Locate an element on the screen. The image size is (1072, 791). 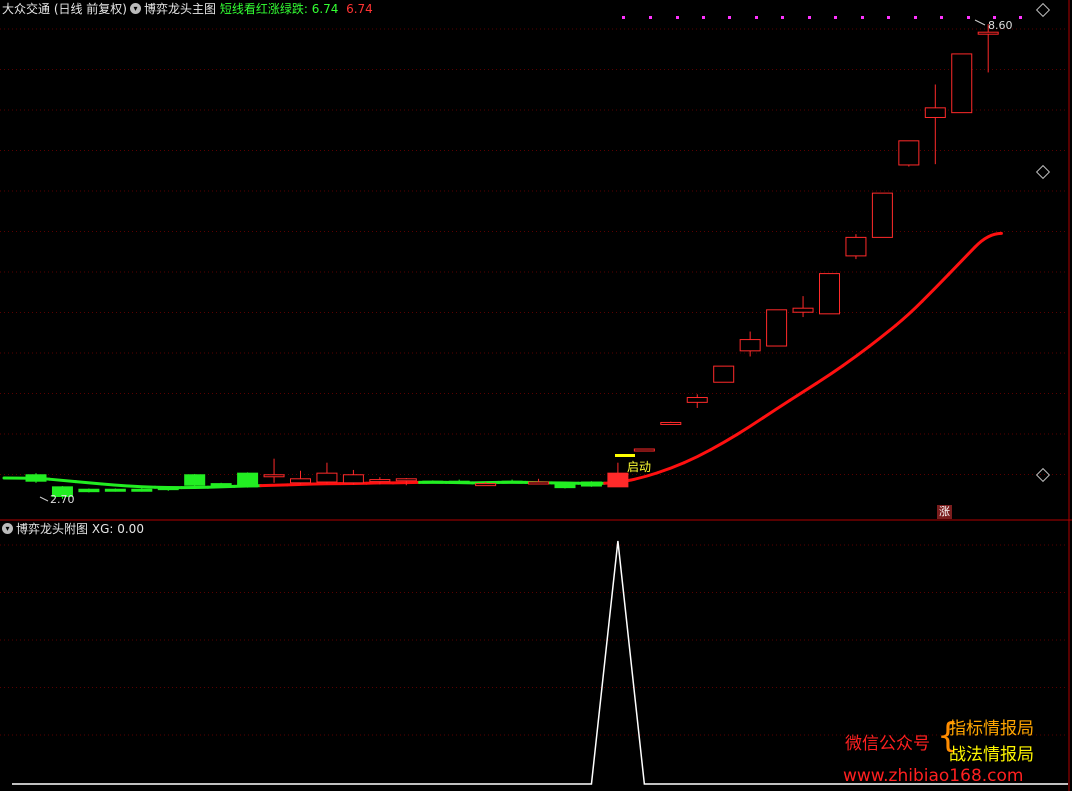
start-marker is located at coordinates (625, 455).